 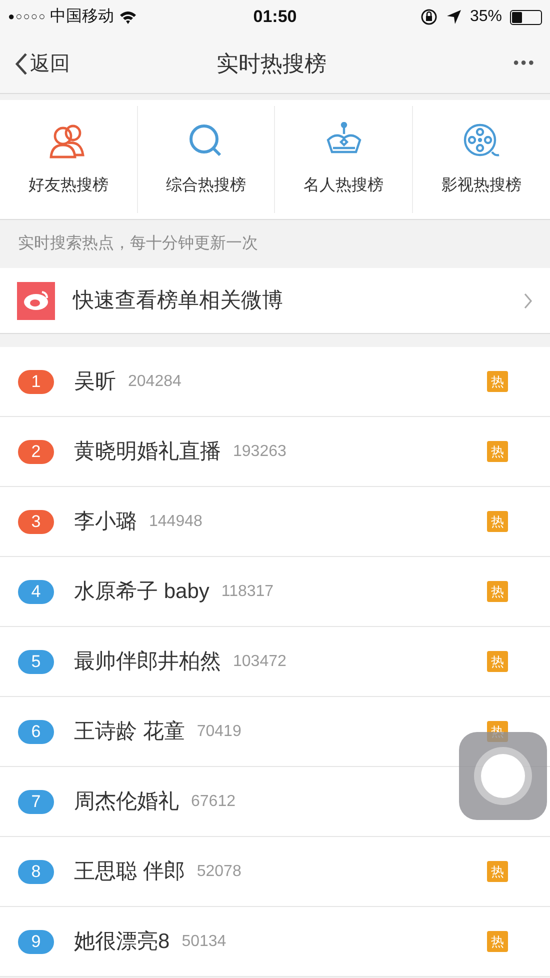 What do you see at coordinates (429, 17) in the screenshot?
I see `rotation-lock-icon` at bounding box center [429, 17].